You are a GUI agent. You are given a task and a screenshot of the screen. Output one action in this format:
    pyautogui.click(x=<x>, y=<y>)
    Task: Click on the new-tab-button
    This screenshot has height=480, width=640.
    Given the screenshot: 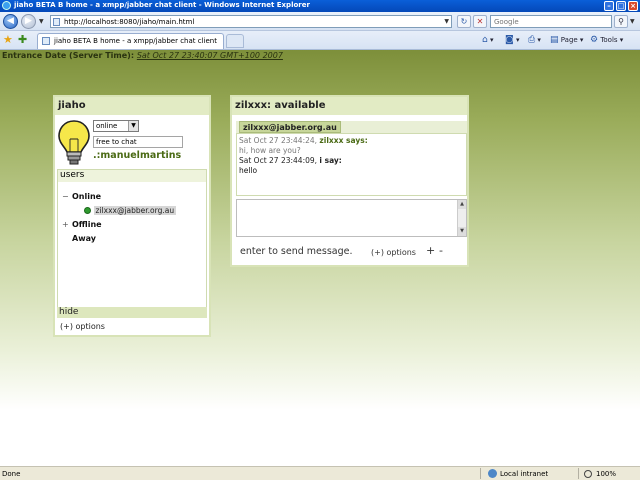 What is the action you would take?
    pyautogui.click(x=235, y=41)
    